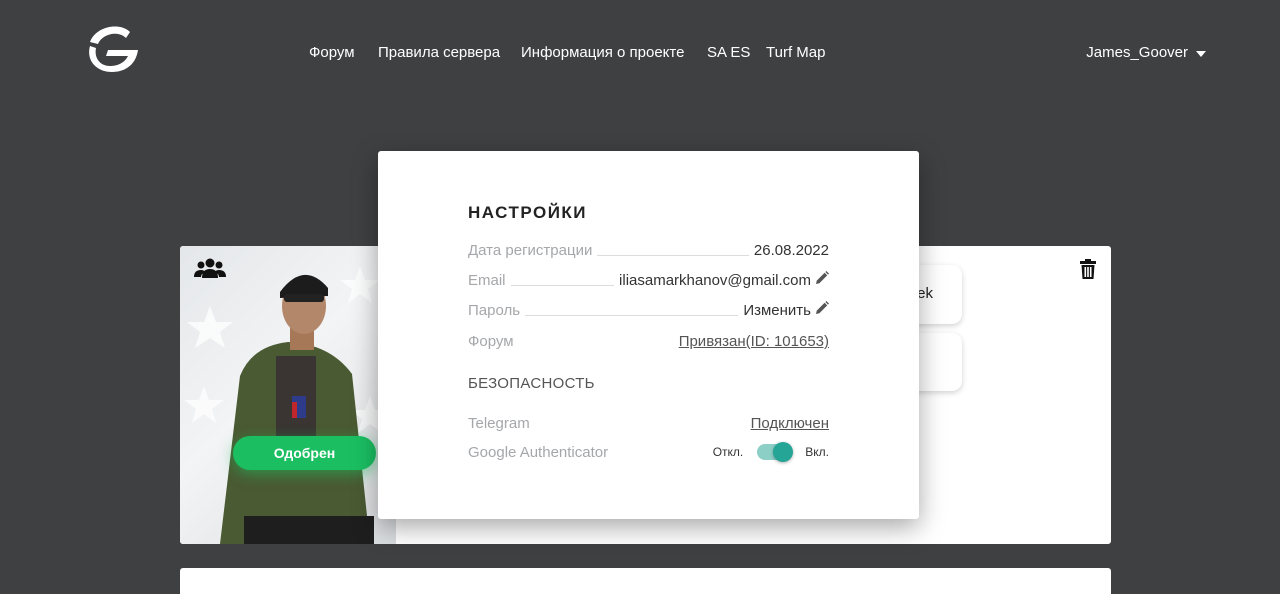  I want to click on user-menu: James_Goover, so click(1146, 52).